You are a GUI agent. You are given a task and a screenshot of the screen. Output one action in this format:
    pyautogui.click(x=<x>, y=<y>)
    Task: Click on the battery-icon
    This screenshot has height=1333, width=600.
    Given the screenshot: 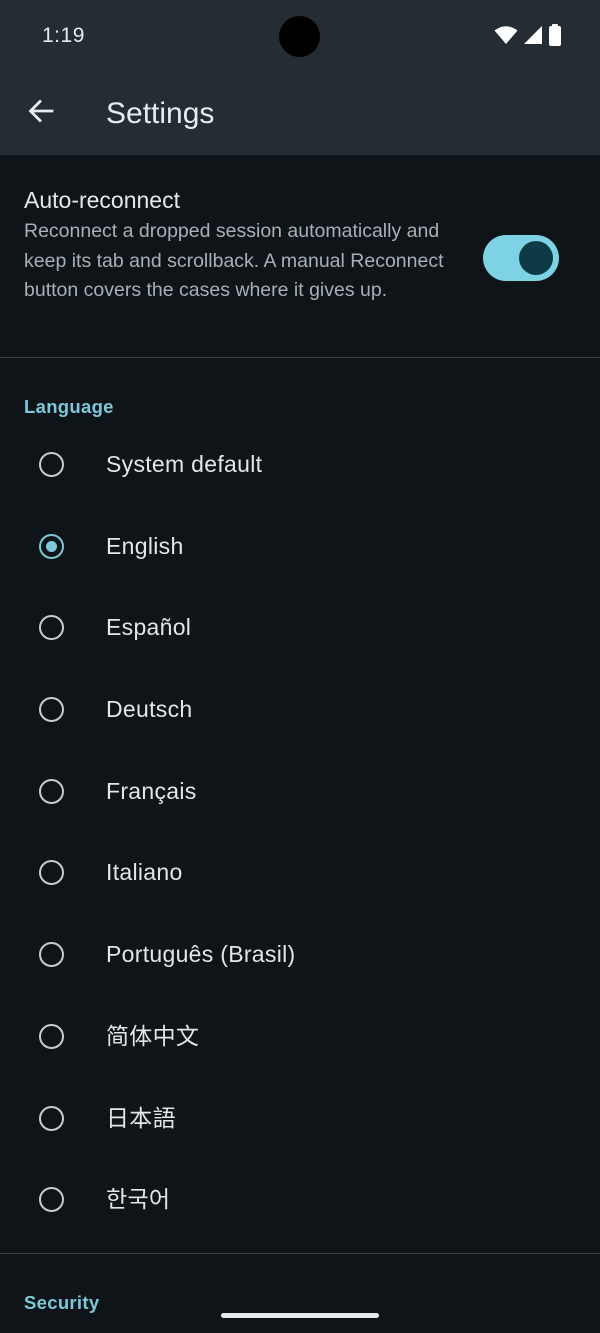 What is the action you would take?
    pyautogui.click(x=555, y=37)
    